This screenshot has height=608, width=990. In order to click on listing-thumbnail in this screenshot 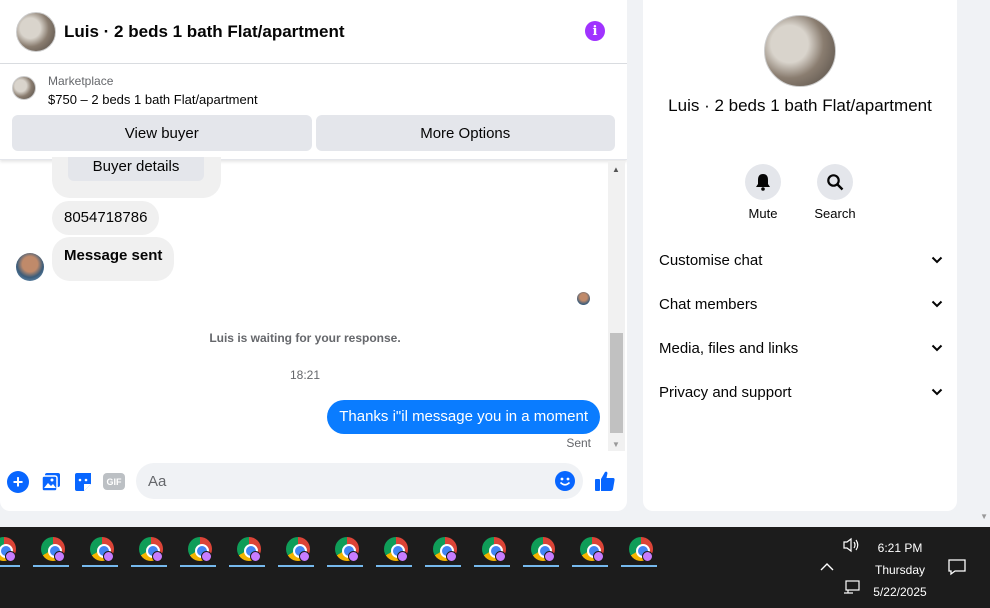, I will do `click(24, 88)`.